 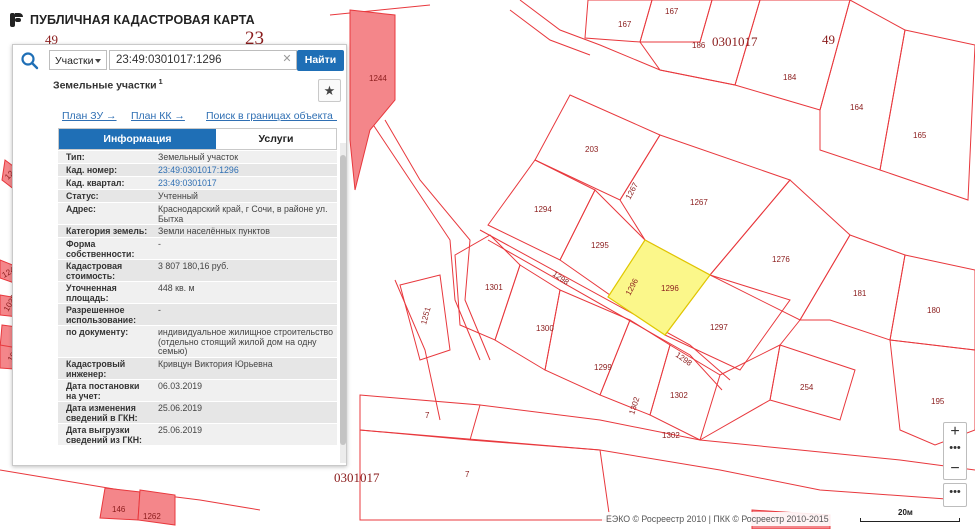 What do you see at coordinates (215, 364) in the screenshot?
I see `detail-value: Кривцун Виктория Юрьевна` at bounding box center [215, 364].